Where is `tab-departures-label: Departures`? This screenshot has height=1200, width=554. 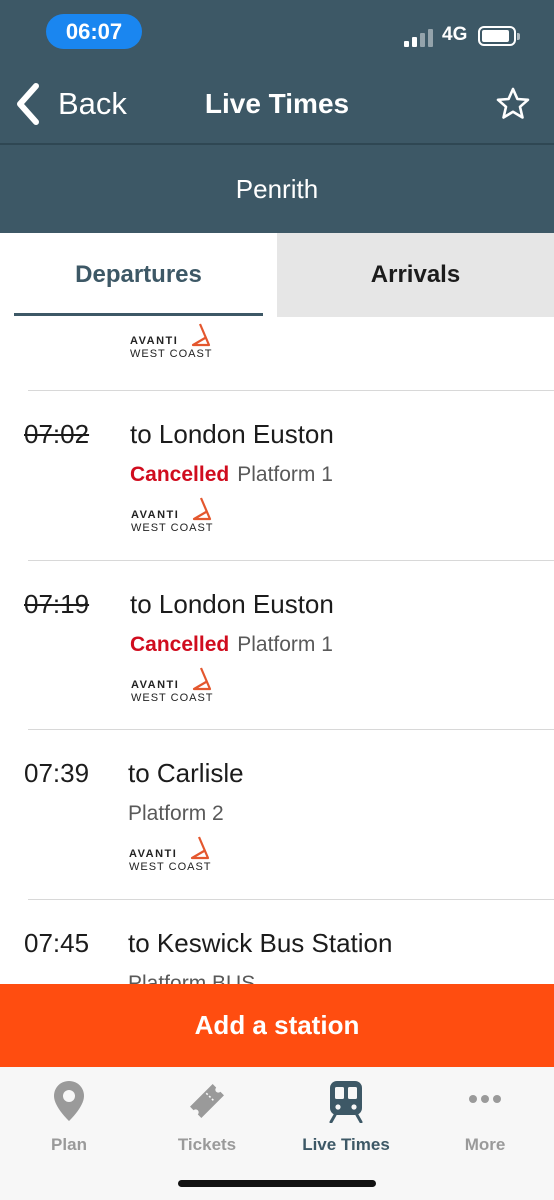 tab-departures-label: Departures is located at coordinates (138, 274).